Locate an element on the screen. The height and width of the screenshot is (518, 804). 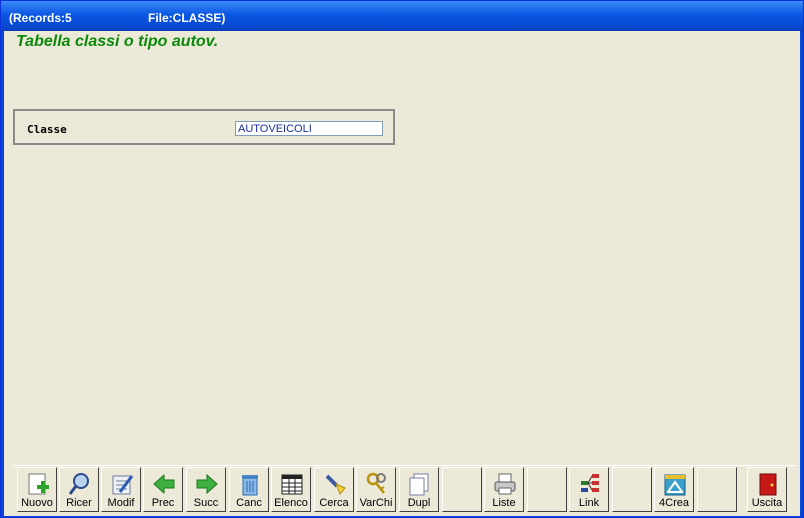
nuovo-button: Nuovo is located at coordinates (37, 489).